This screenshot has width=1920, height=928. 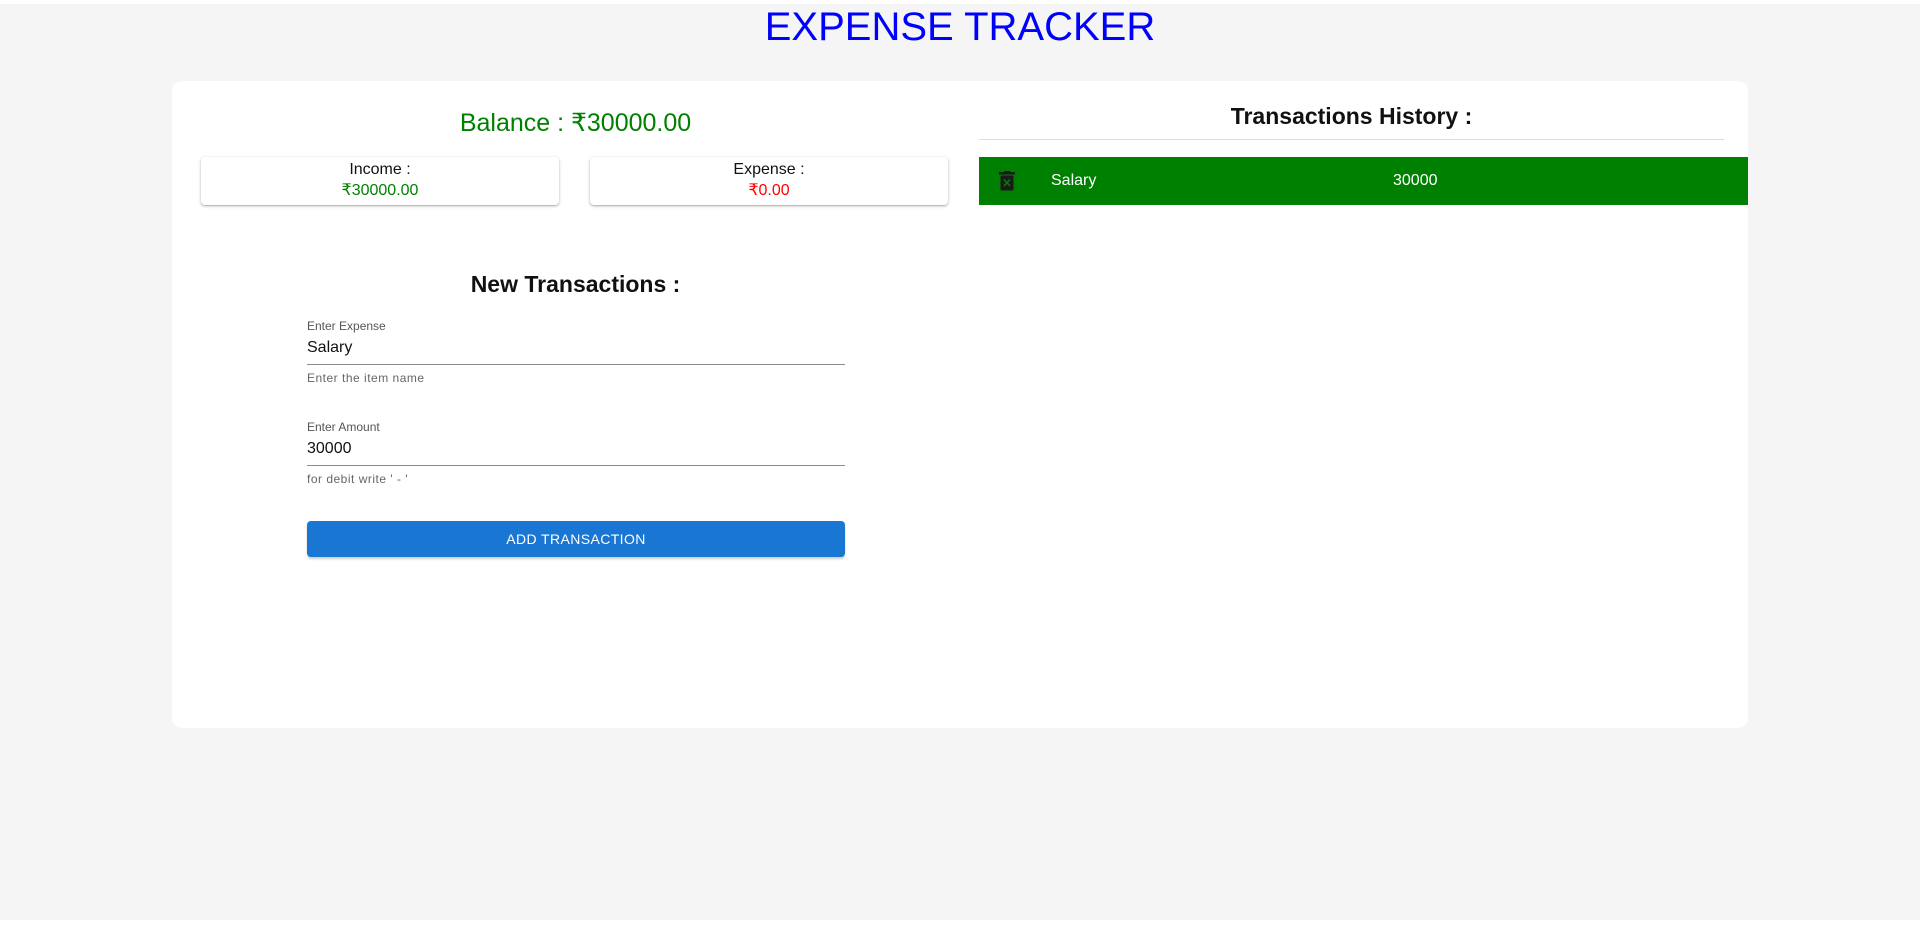 What do you see at coordinates (343, 427) in the screenshot?
I see `amount-field-label: Enter Amount` at bounding box center [343, 427].